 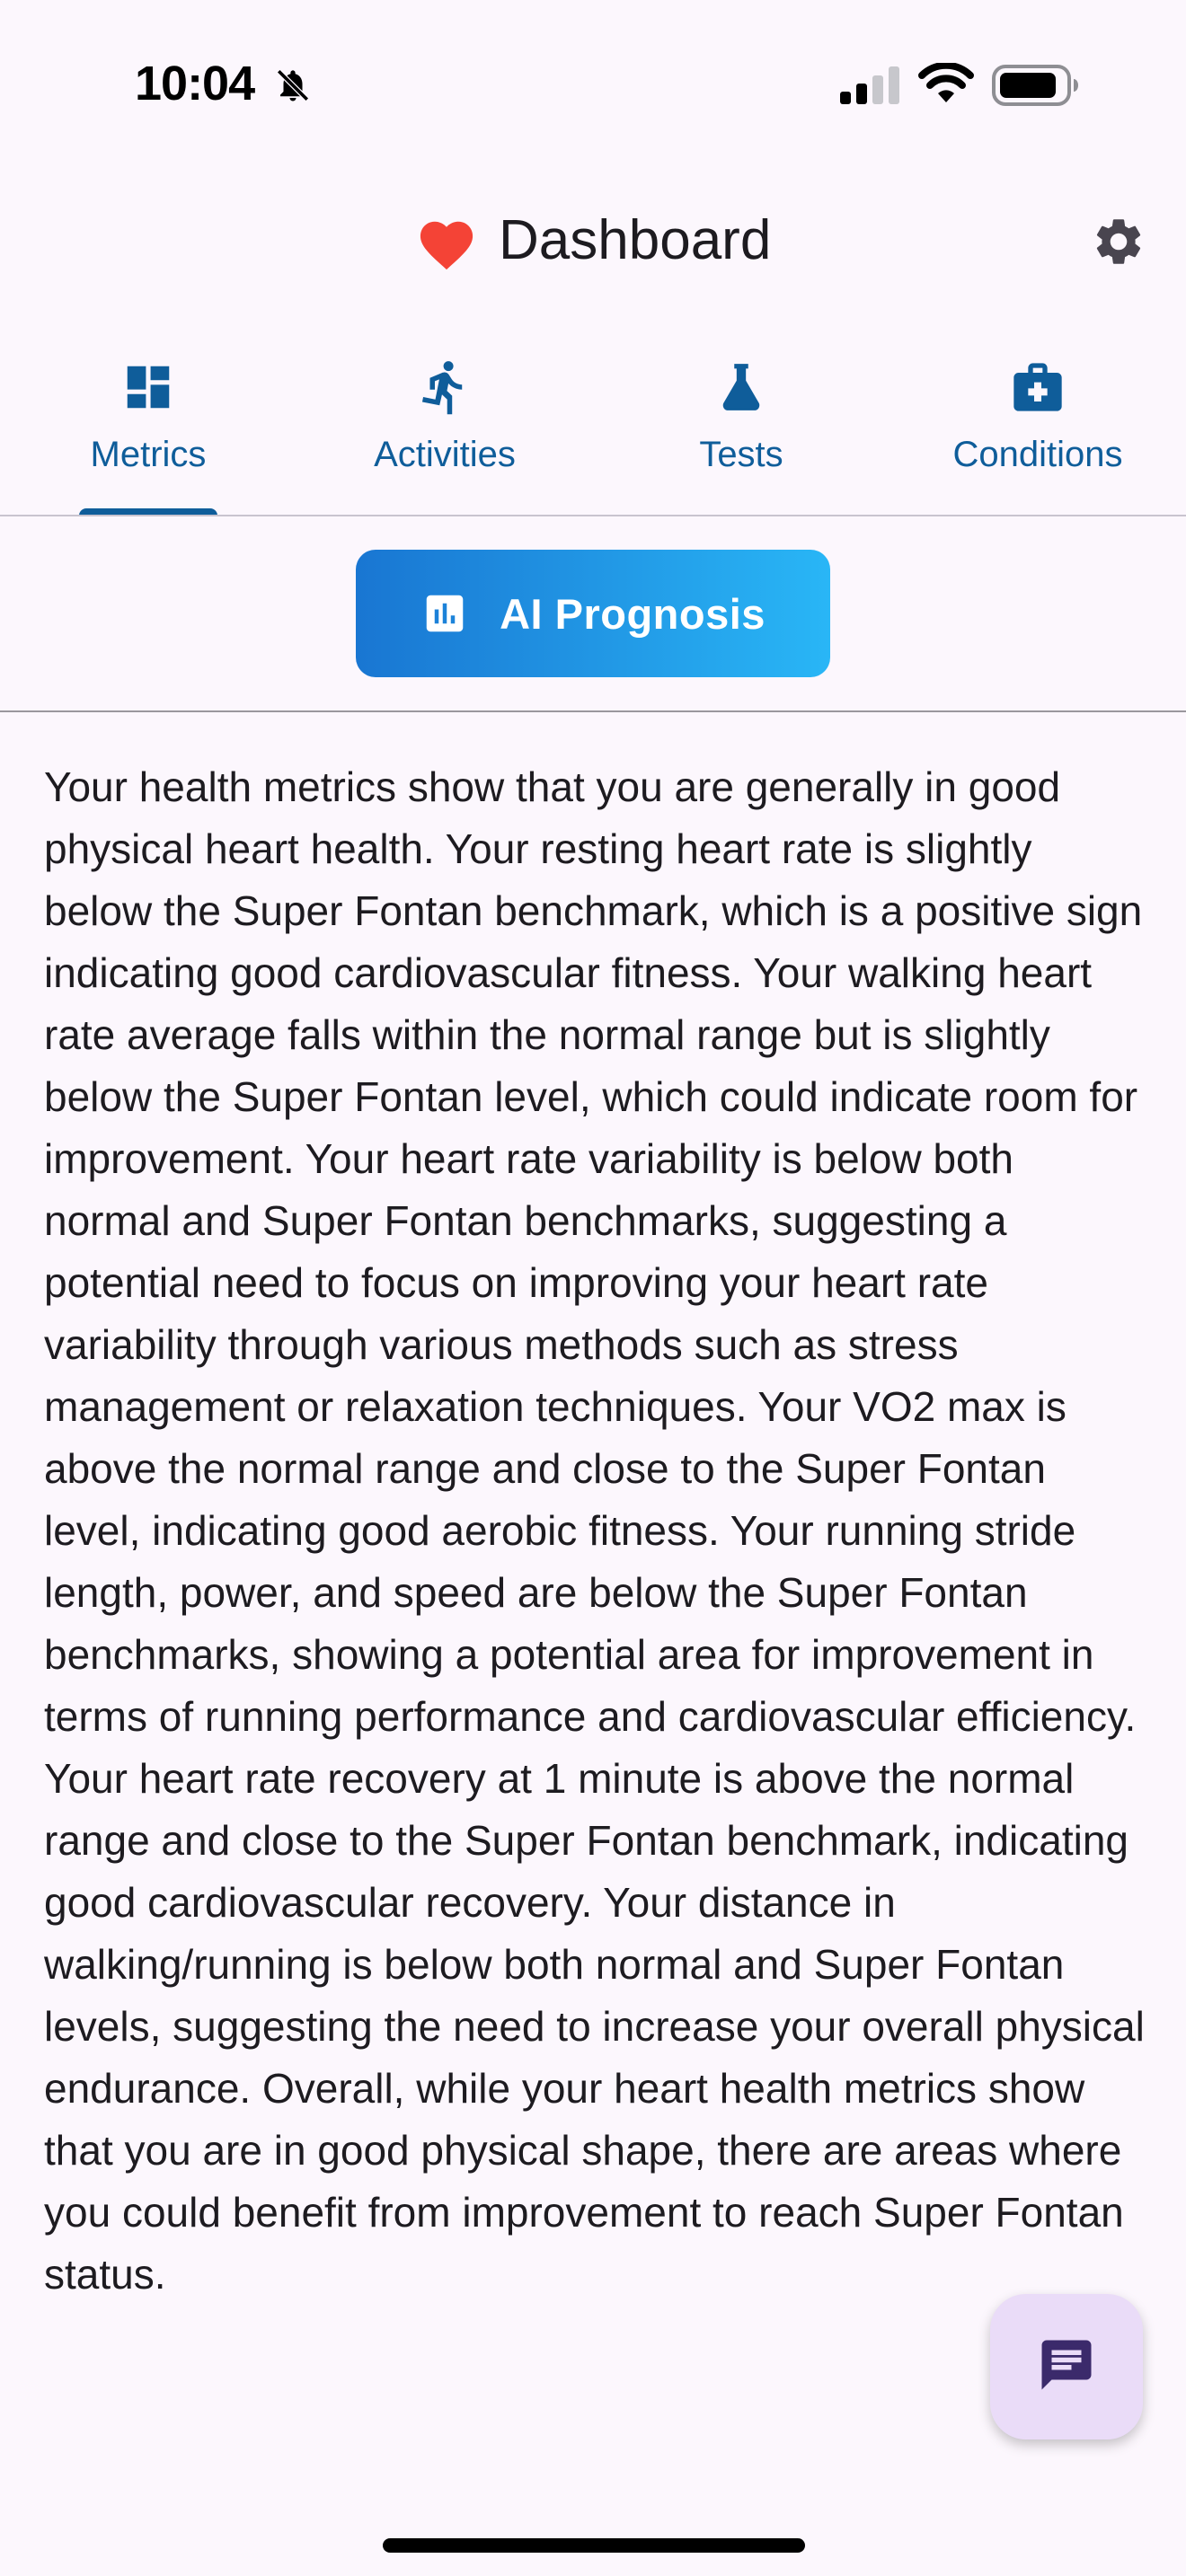 I want to click on tab-label: Activities, so click(x=445, y=454).